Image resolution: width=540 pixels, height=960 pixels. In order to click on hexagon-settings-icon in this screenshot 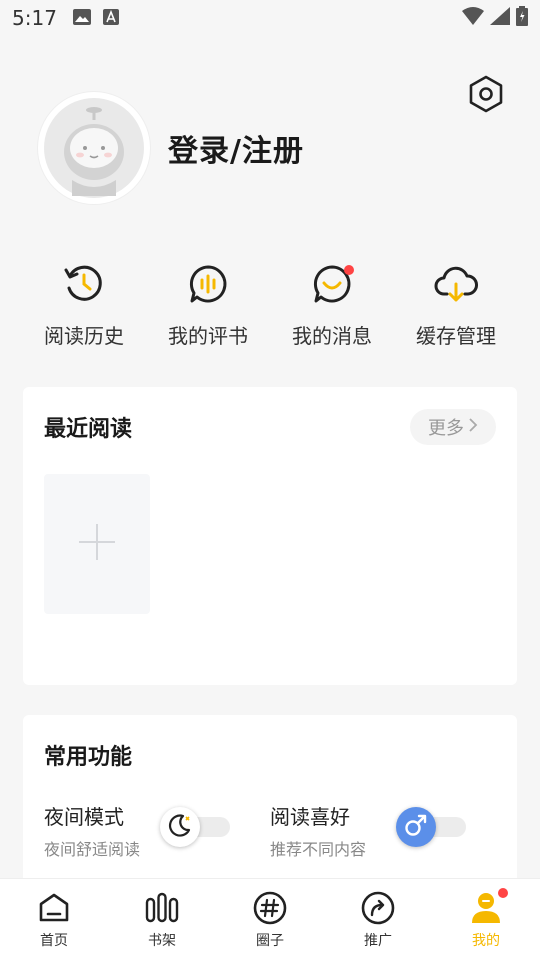, I will do `click(486, 96)`.